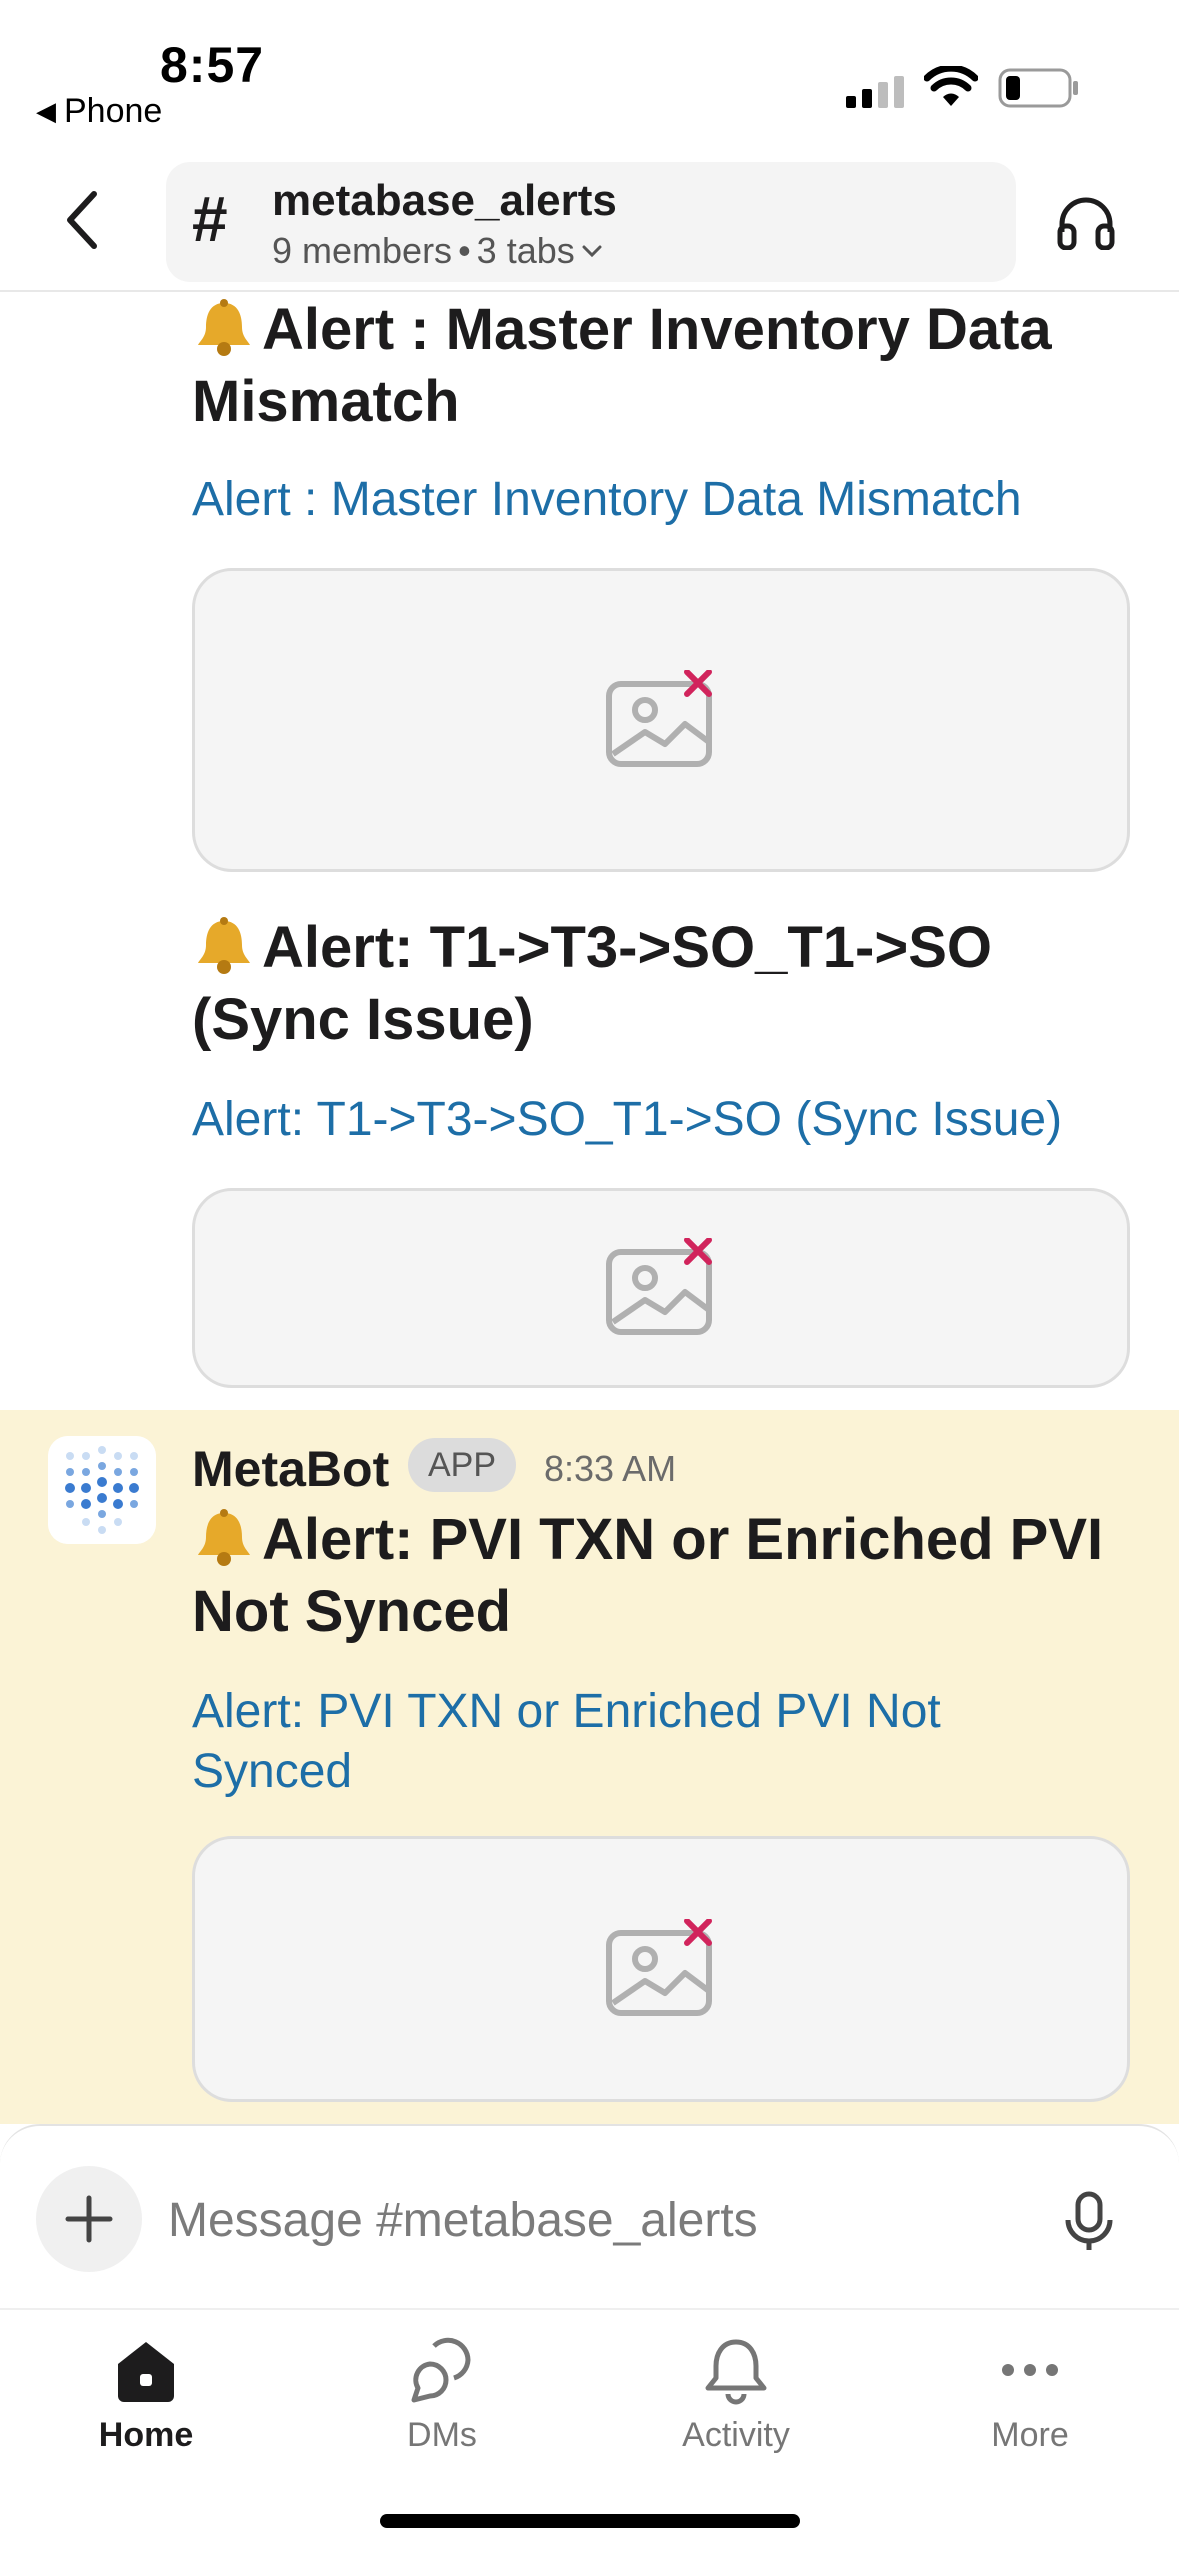 Image resolution: width=1179 pixels, height=2556 pixels. What do you see at coordinates (212, 65) in the screenshot?
I see `clock: 8:57` at bounding box center [212, 65].